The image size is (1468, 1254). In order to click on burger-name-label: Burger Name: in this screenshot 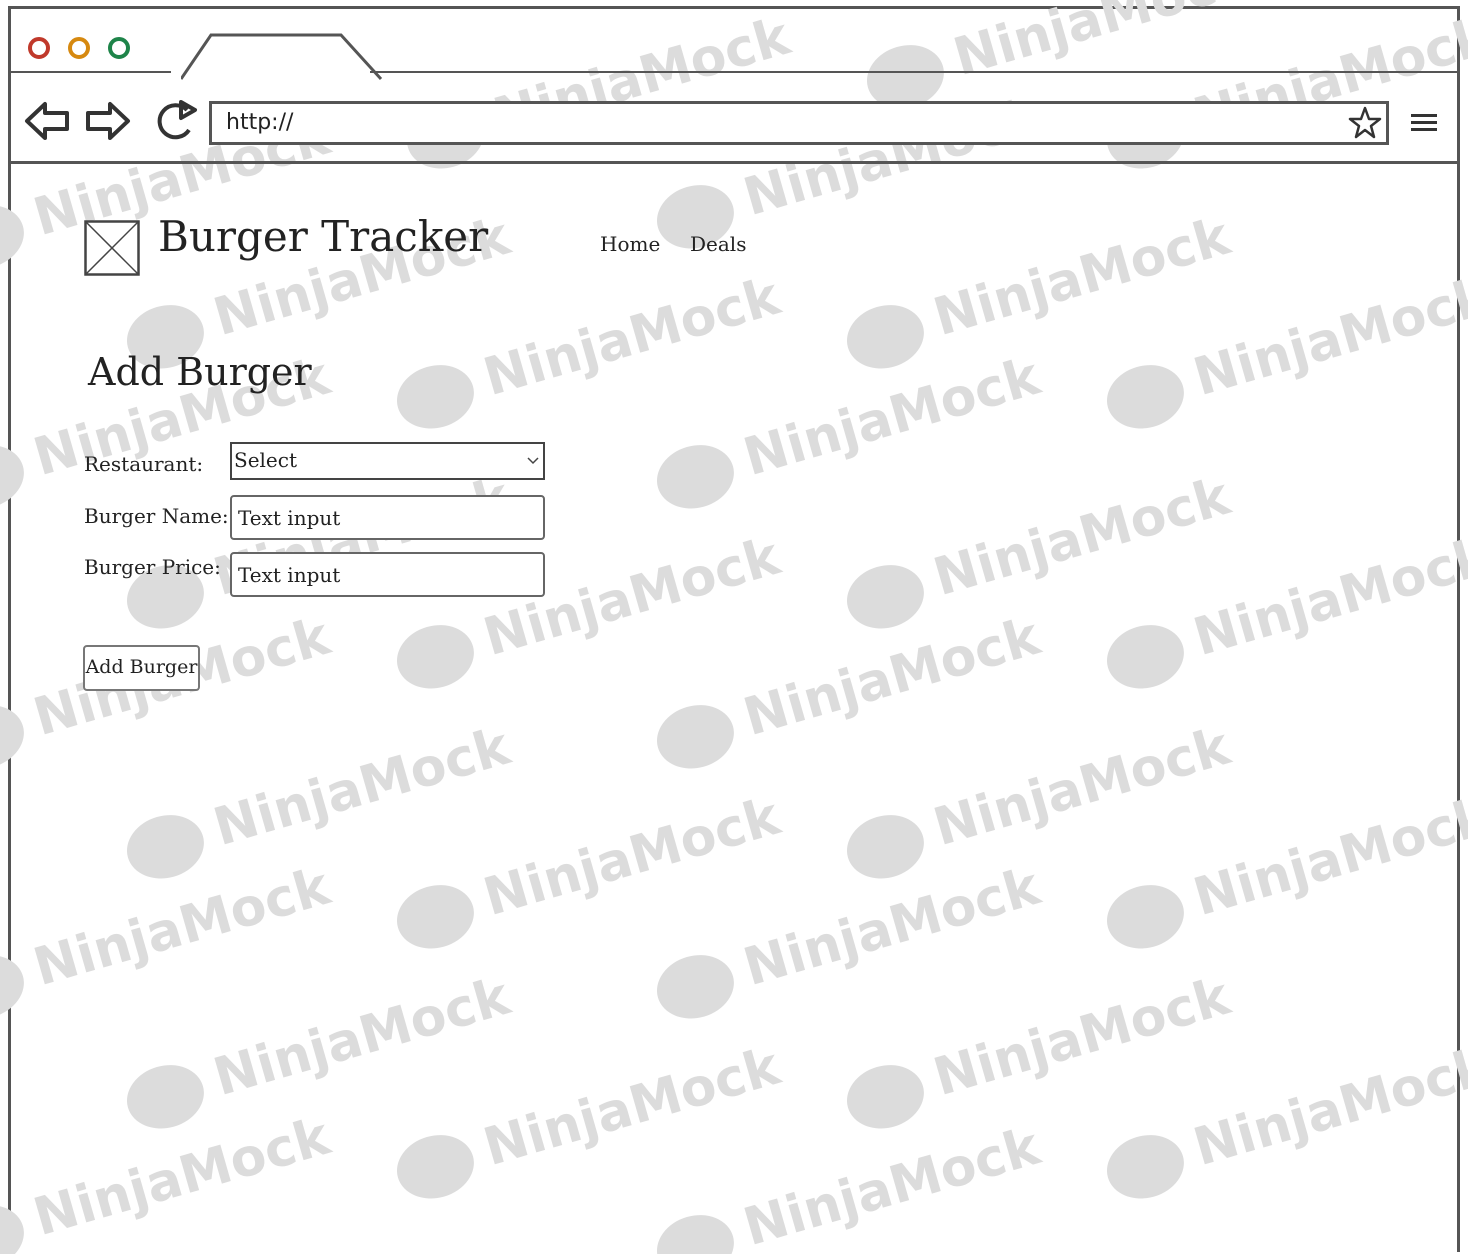, I will do `click(156, 516)`.